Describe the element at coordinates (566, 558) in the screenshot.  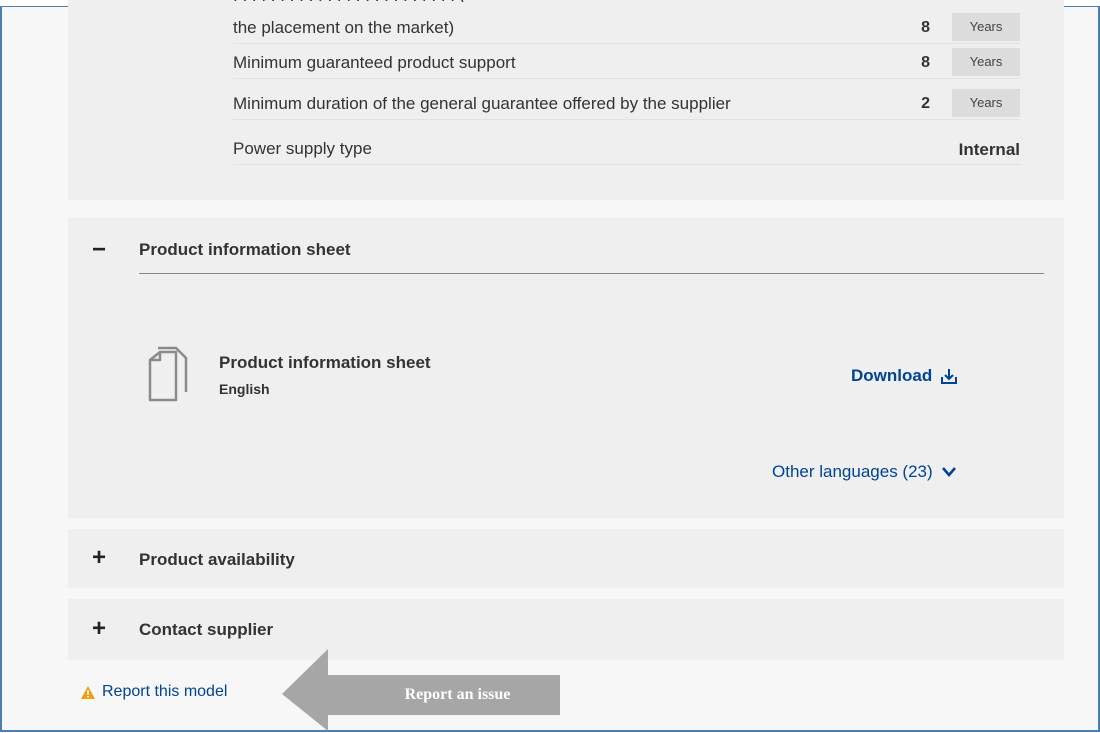
I see `product-availability-panel: + Product availability` at that location.